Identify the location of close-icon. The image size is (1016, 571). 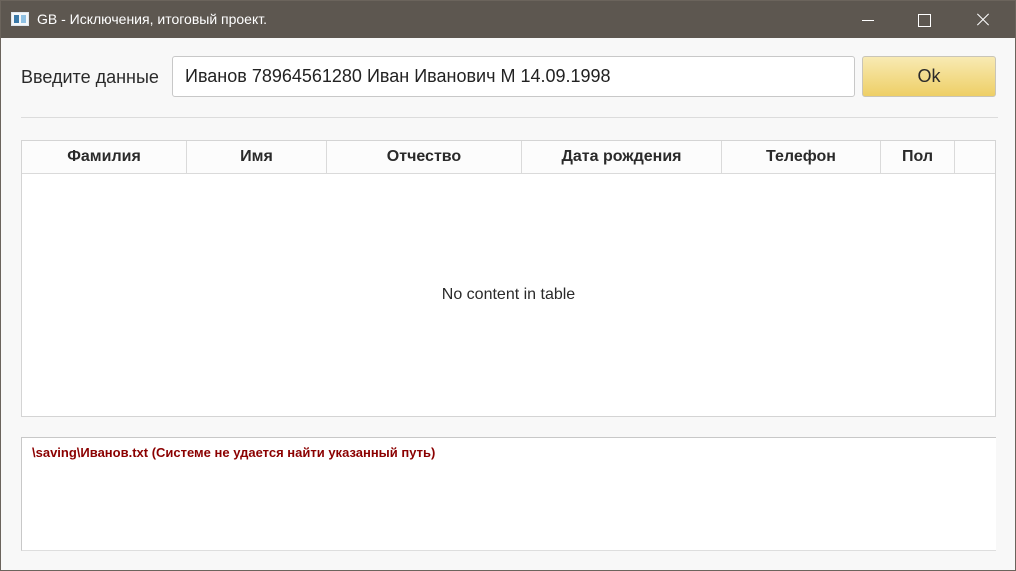
(982, 20).